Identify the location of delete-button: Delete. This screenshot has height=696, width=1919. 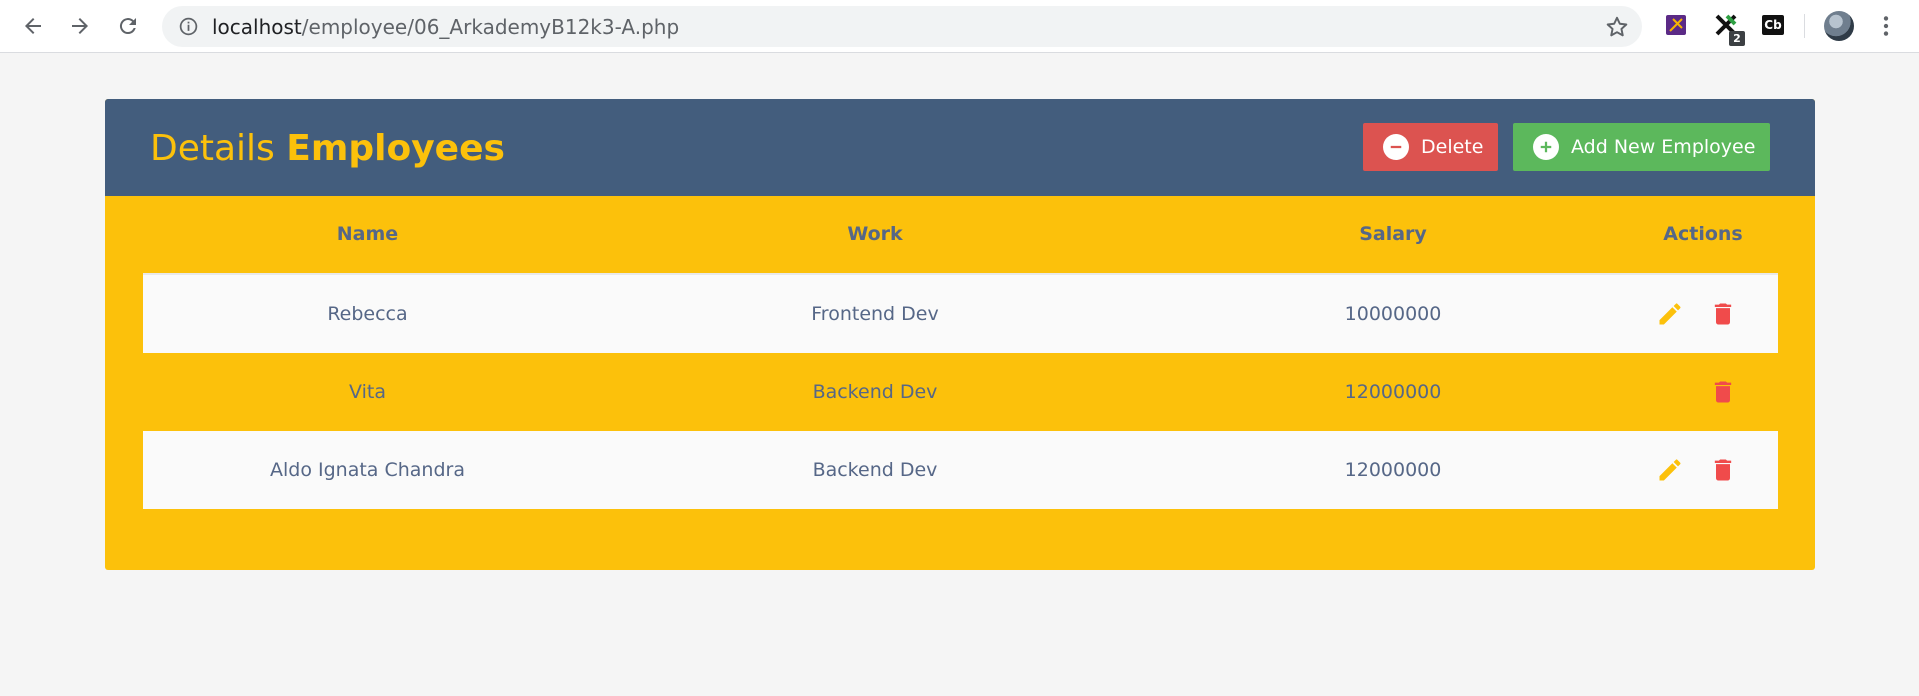
(1430, 147).